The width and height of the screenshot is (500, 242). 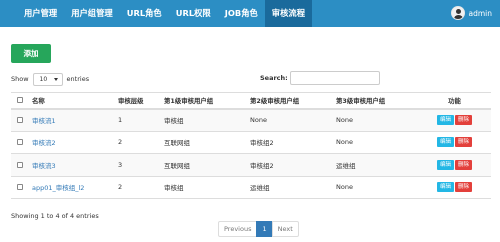 I want to click on pagination: Previous 1 Next, so click(x=258, y=229).